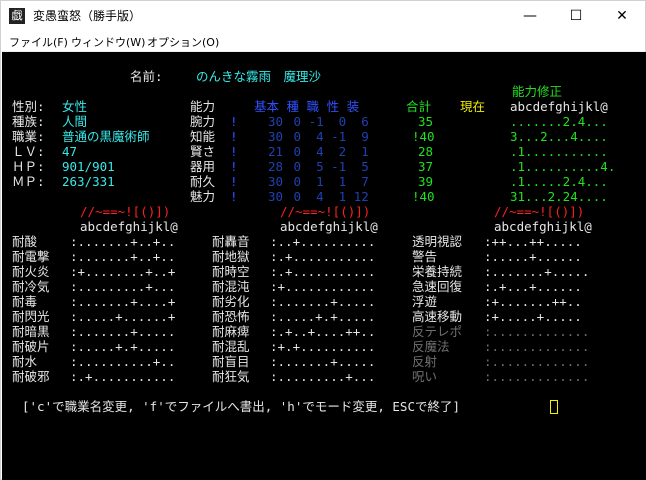  What do you see at coordinates (425, 361) in the screenshot?
I see `resist-label: 反射` at bounding box center [425, 361].